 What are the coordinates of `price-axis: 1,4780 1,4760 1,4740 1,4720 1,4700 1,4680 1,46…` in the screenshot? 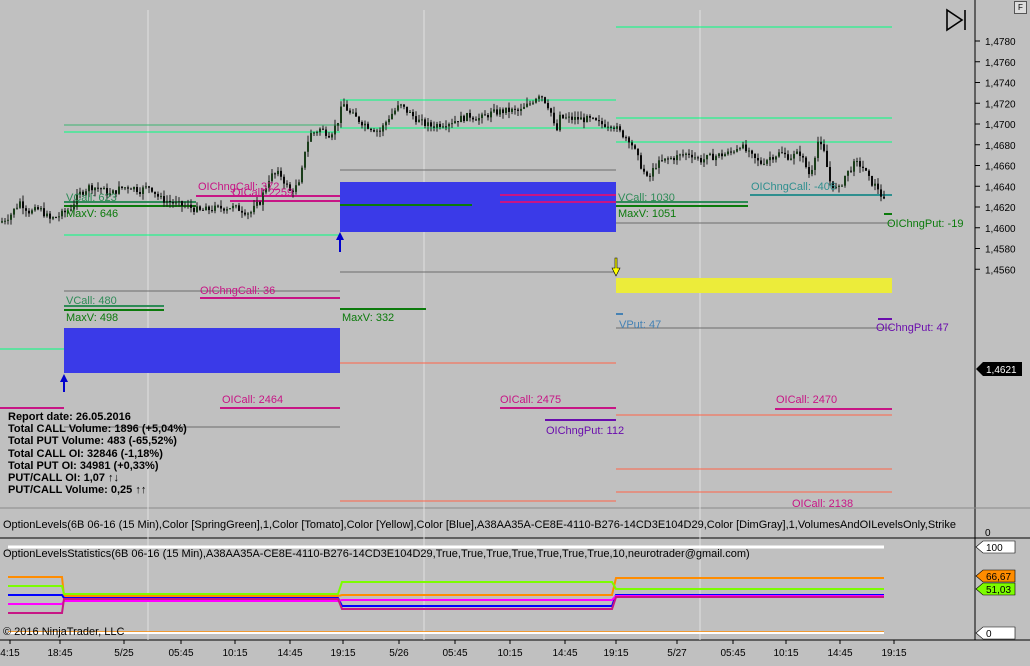 It's located at (995, 156).